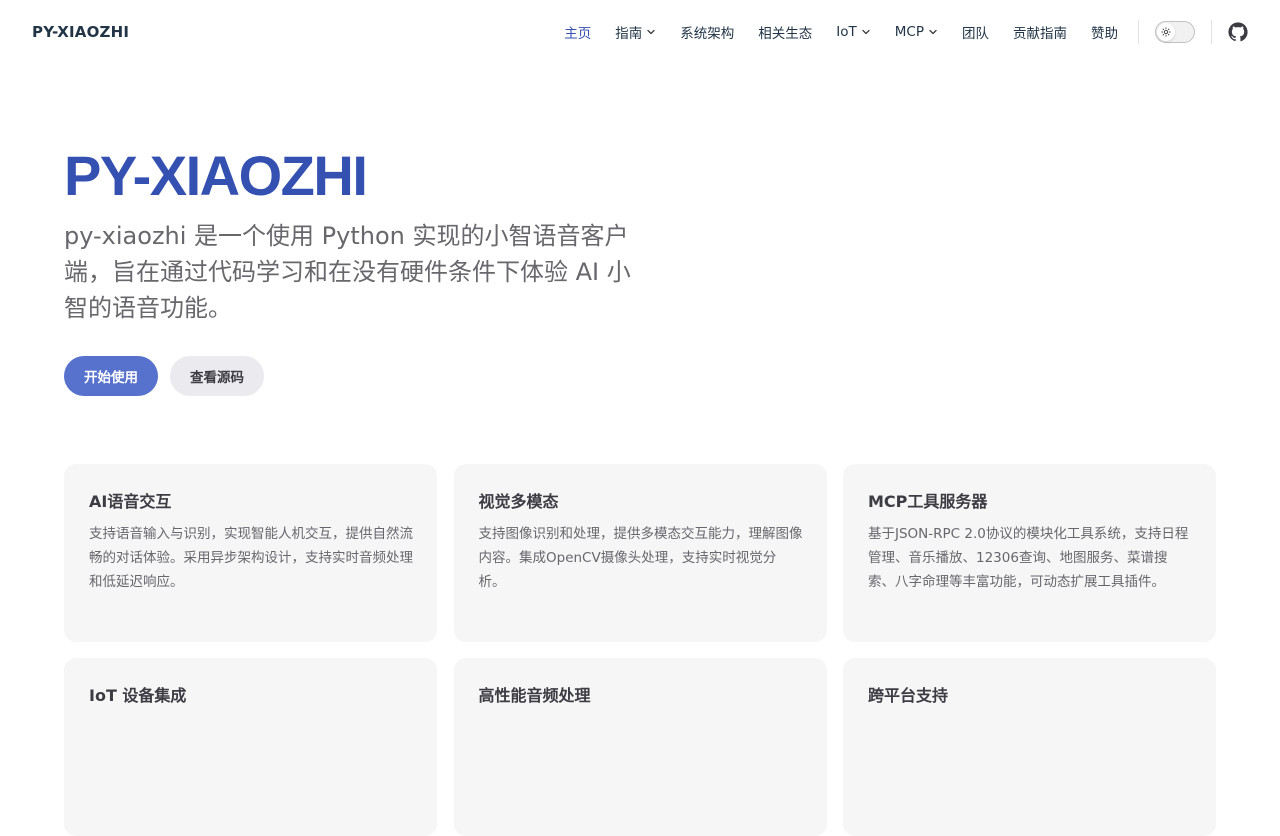 This screenshot has width=1280, height=836. Describe the element at coordinates (216, 175) in the screenshot. I see `hero-name: PY-XIAOZHI` at that location.